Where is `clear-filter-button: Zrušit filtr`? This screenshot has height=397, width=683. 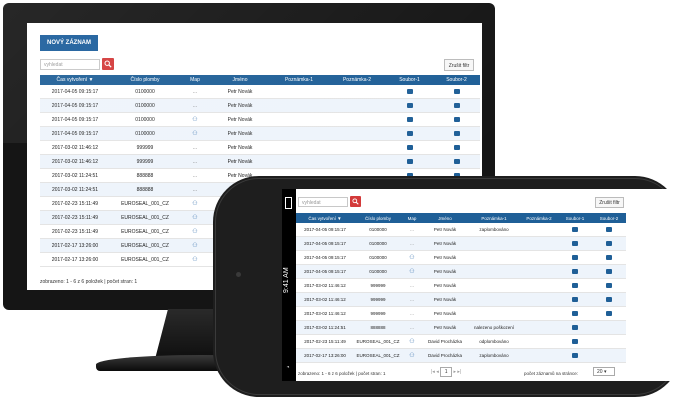
clear-filter-button: Zrušit filtr is located at coordinates (459, 65).